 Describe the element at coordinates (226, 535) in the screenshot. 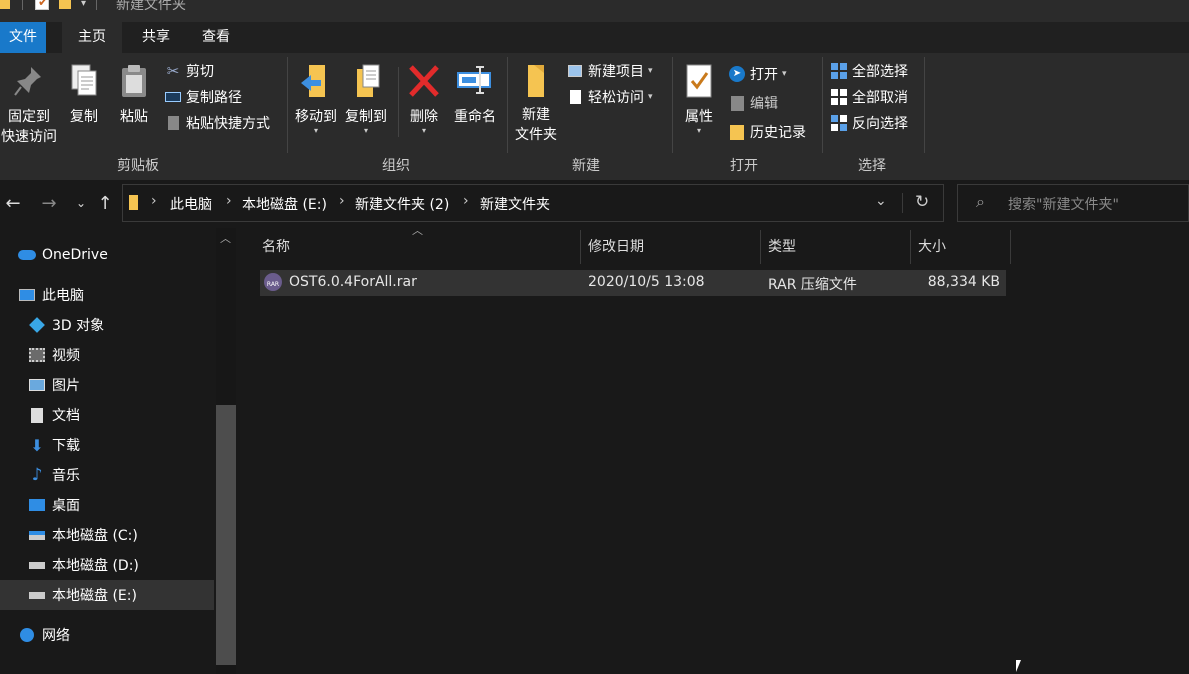

I see `sidebar-scrollbar-thumb` at that location.